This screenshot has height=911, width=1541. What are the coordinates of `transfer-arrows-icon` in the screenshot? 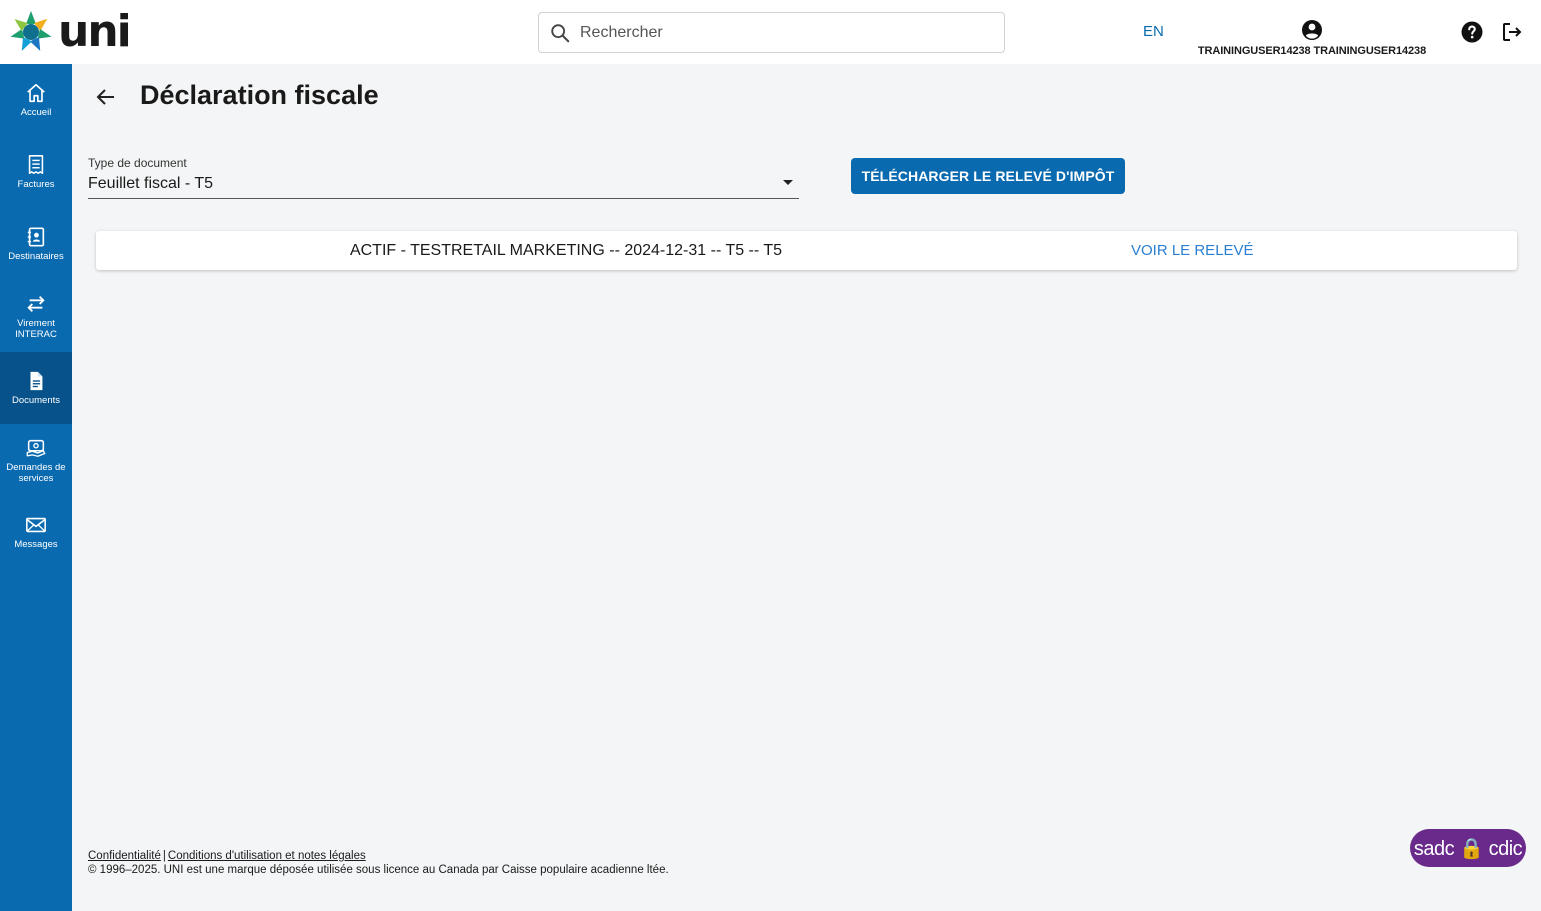 It's located at (36, 303).